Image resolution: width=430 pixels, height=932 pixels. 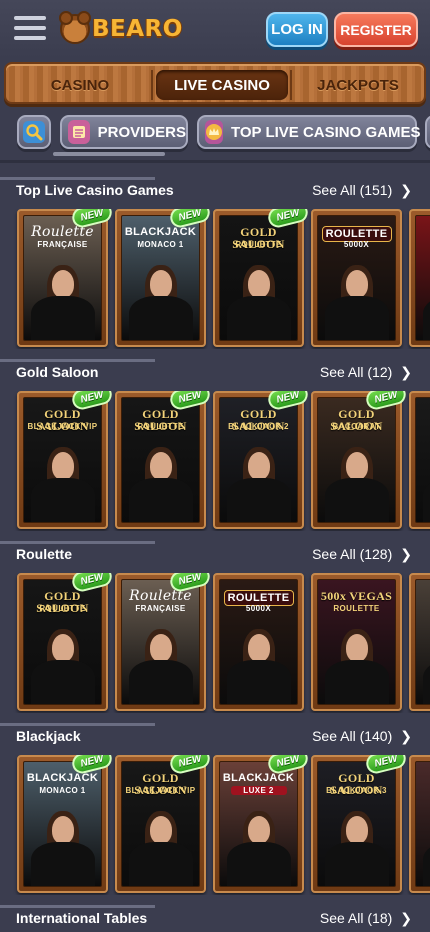 I want to click on game-thumbnail, so click(x=422, y=278).